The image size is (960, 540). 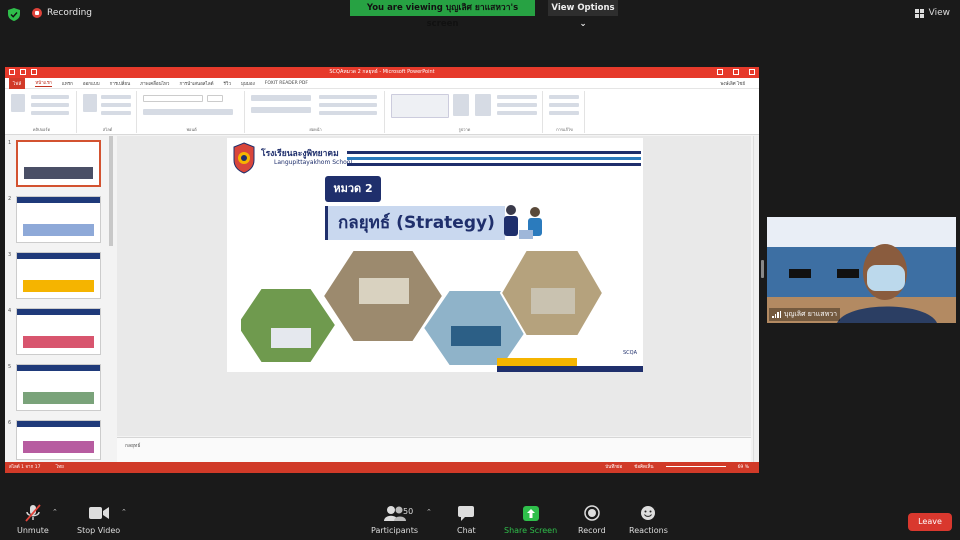 I want to click on thumb-number: 6, so click(x=10, y=423).